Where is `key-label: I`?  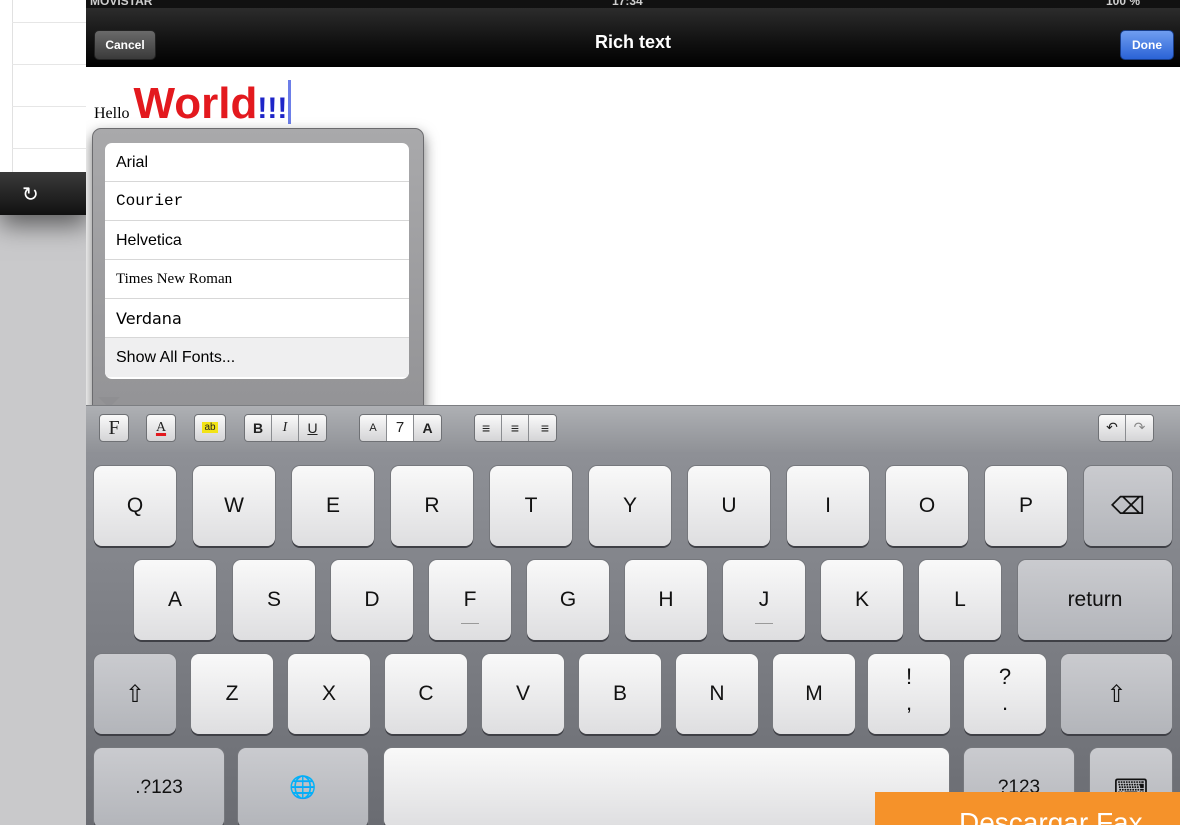 key-label: I is located at coordinates (828, 505).